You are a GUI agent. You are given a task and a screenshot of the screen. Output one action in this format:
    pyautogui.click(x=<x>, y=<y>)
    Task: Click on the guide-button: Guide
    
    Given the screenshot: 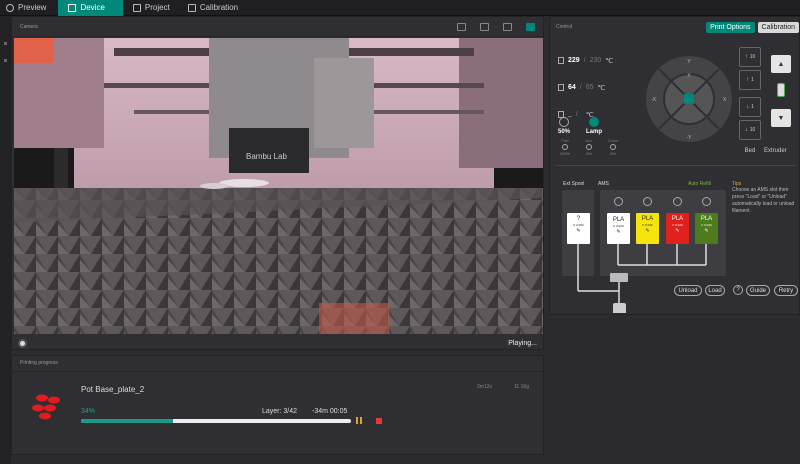 What is the action you would take?
    pyautogui.click(x=758, y=290)
    